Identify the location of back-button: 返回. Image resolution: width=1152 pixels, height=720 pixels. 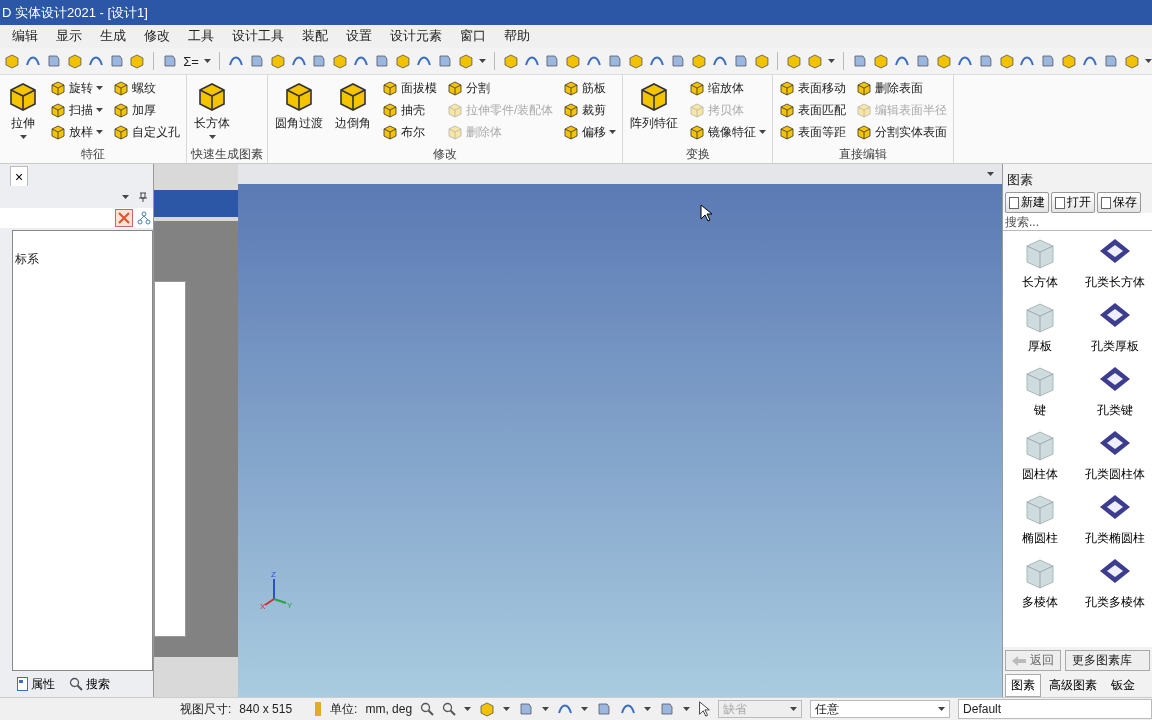
(1033, 660).